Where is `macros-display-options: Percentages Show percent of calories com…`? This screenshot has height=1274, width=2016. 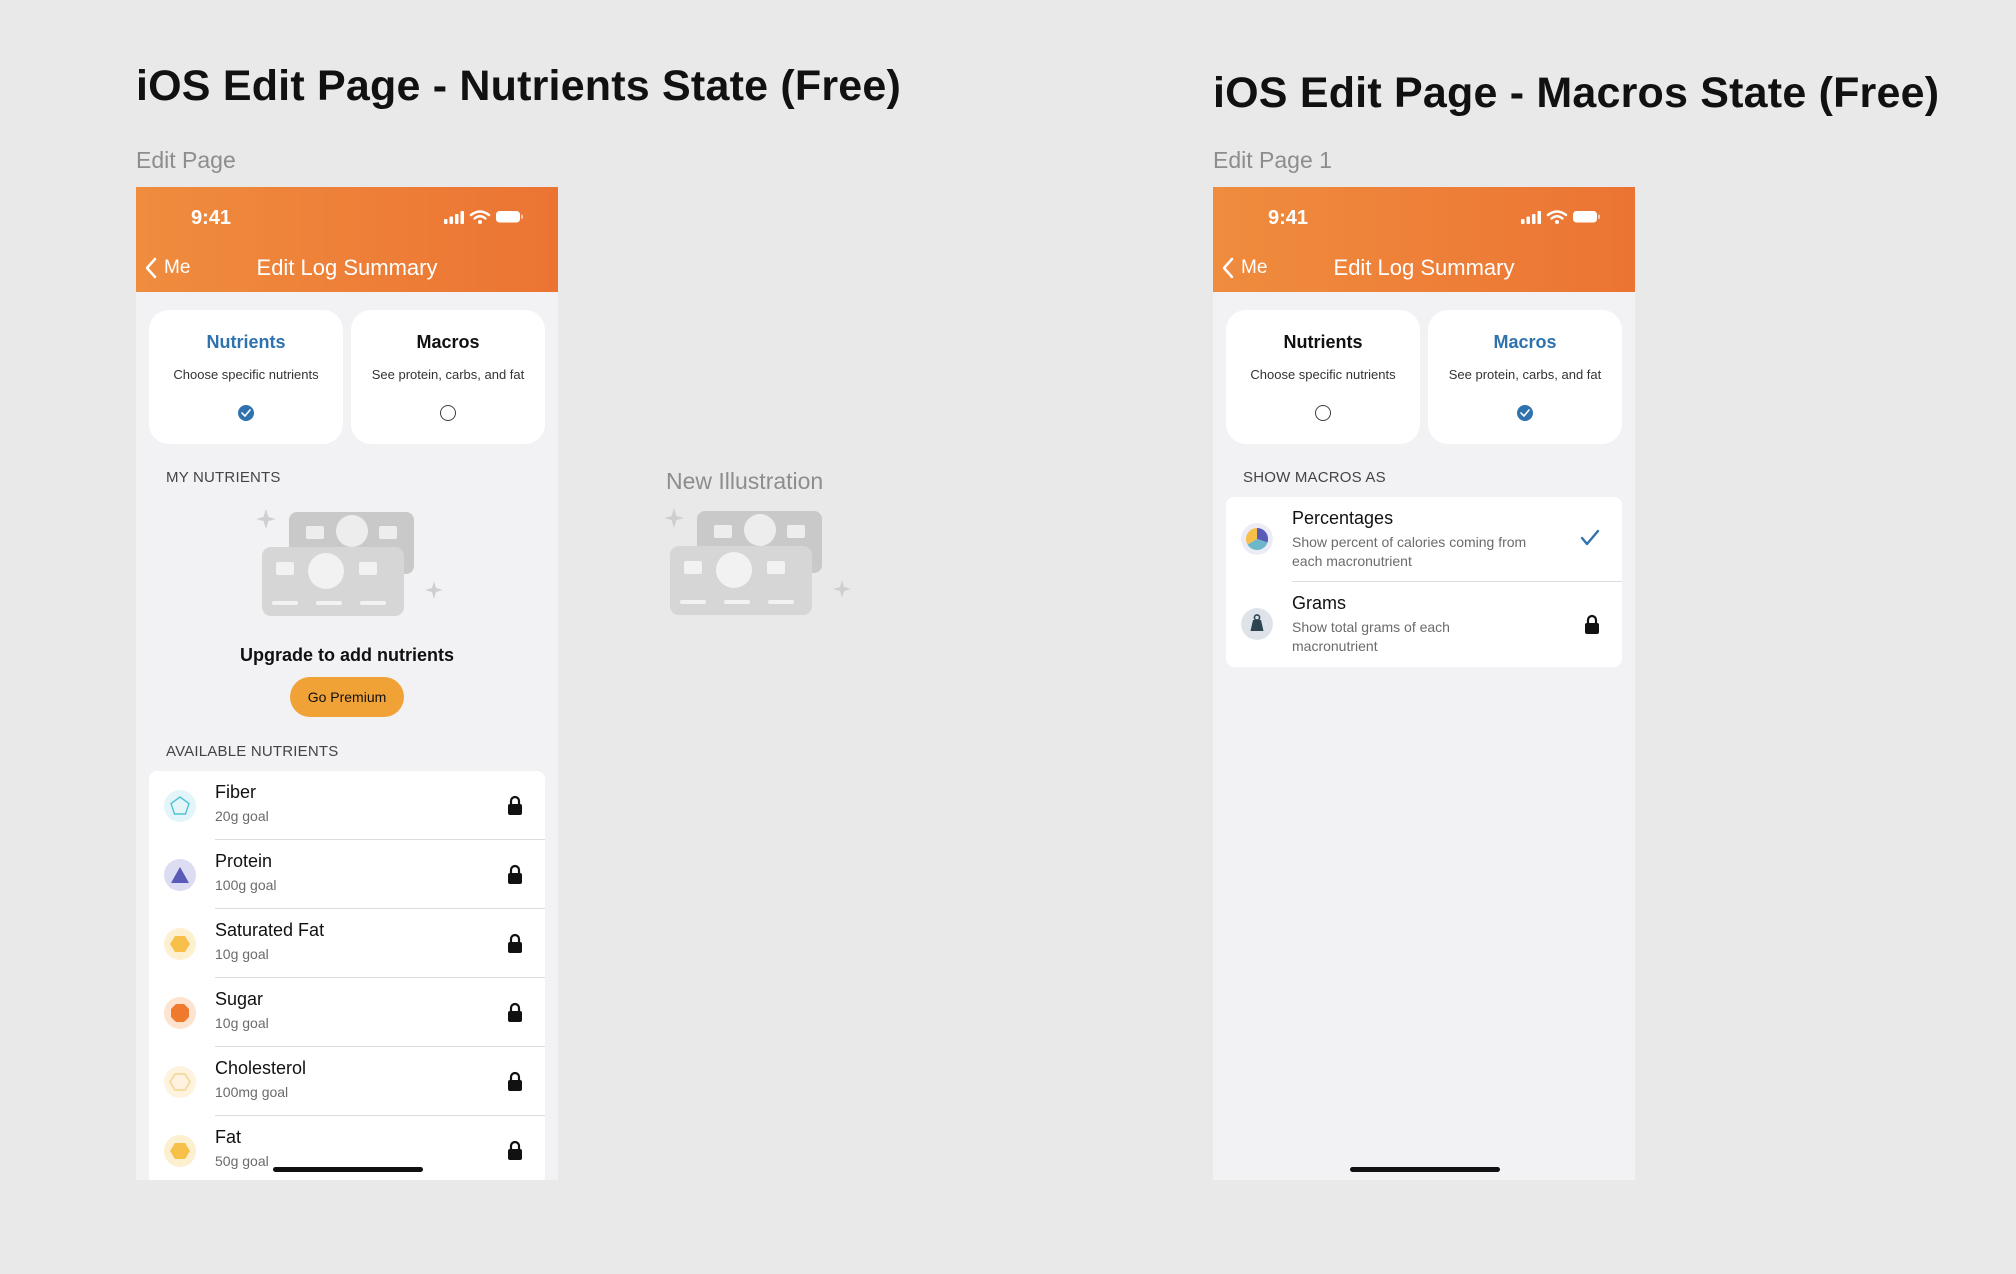 macros-display-options: Percentages Show percent of calories com… is located at coordinates (1424, 582).